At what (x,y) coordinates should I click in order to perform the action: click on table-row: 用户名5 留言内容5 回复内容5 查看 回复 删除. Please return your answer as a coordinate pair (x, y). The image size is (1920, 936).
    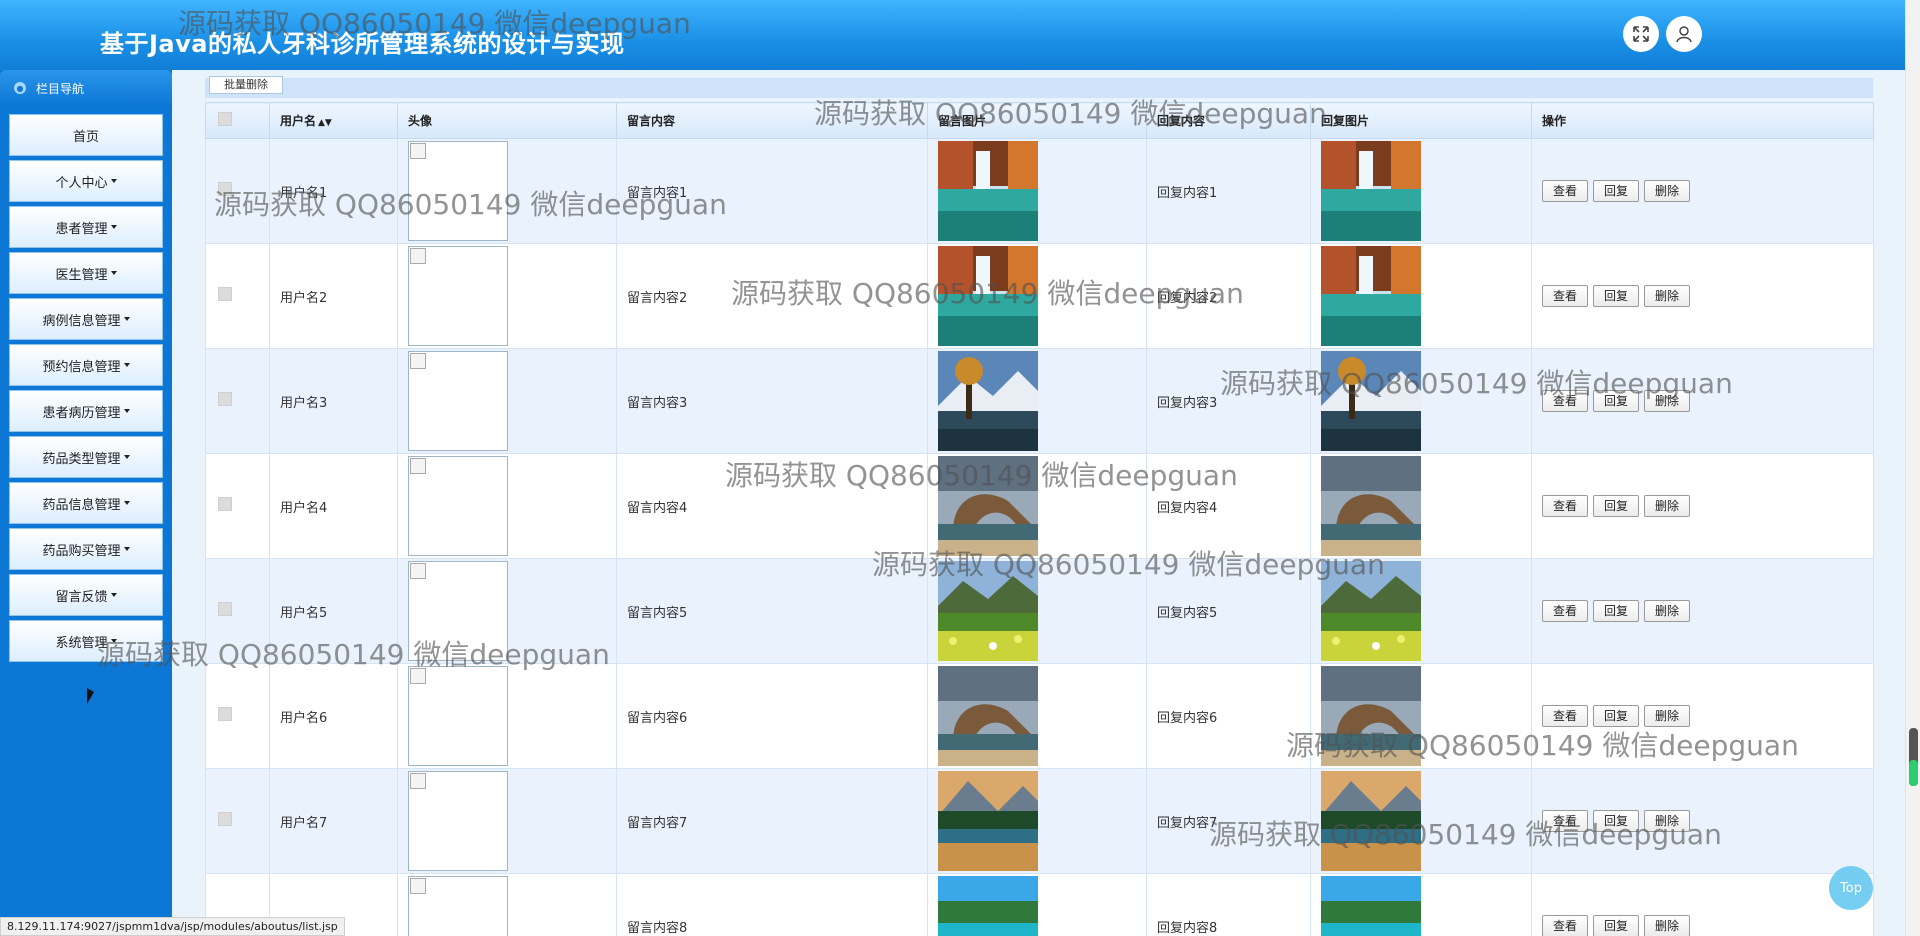
    Looking at the image, I should click on (1039, 611).